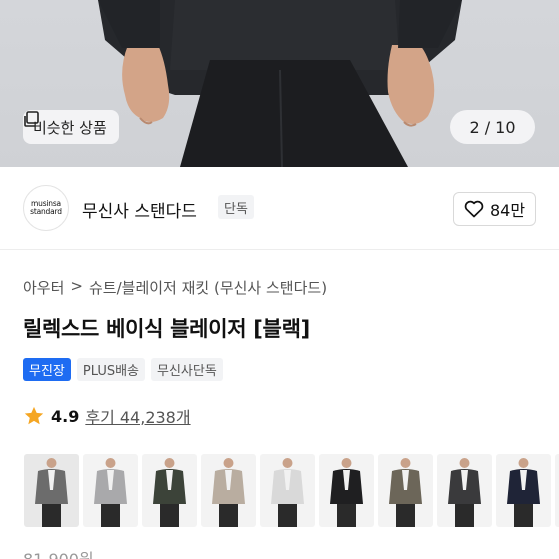  I want to click on heart-icon, so click(474, 209).